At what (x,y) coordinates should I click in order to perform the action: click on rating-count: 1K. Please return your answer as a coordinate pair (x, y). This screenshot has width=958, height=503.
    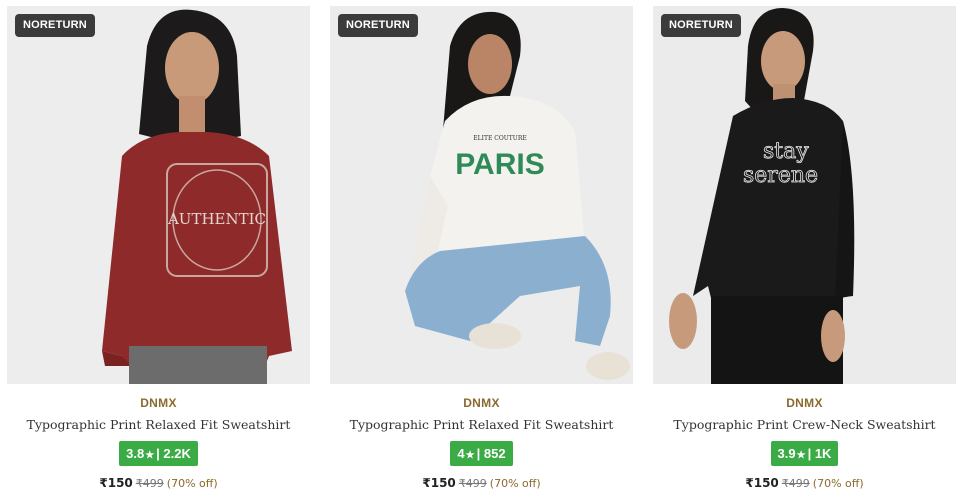
    Looking at the image, I should click on (823, 453).